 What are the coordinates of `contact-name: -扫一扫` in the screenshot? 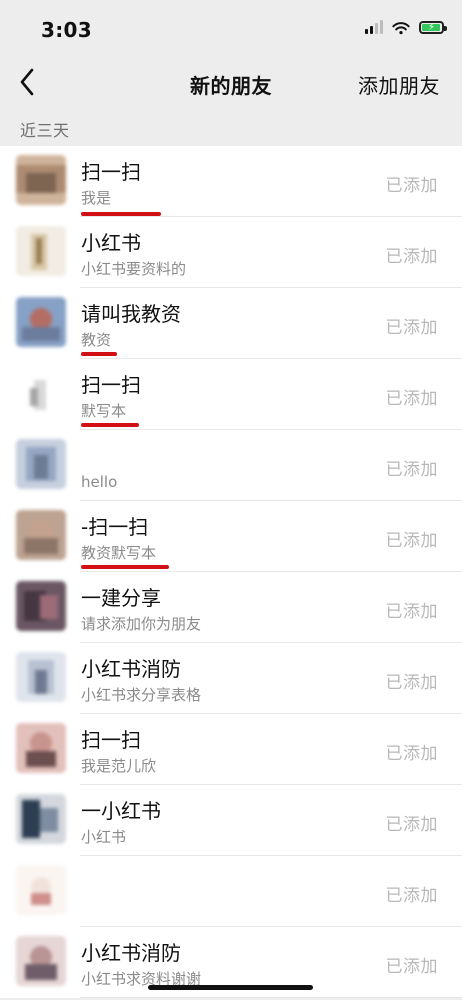 It's located at (115, 527).